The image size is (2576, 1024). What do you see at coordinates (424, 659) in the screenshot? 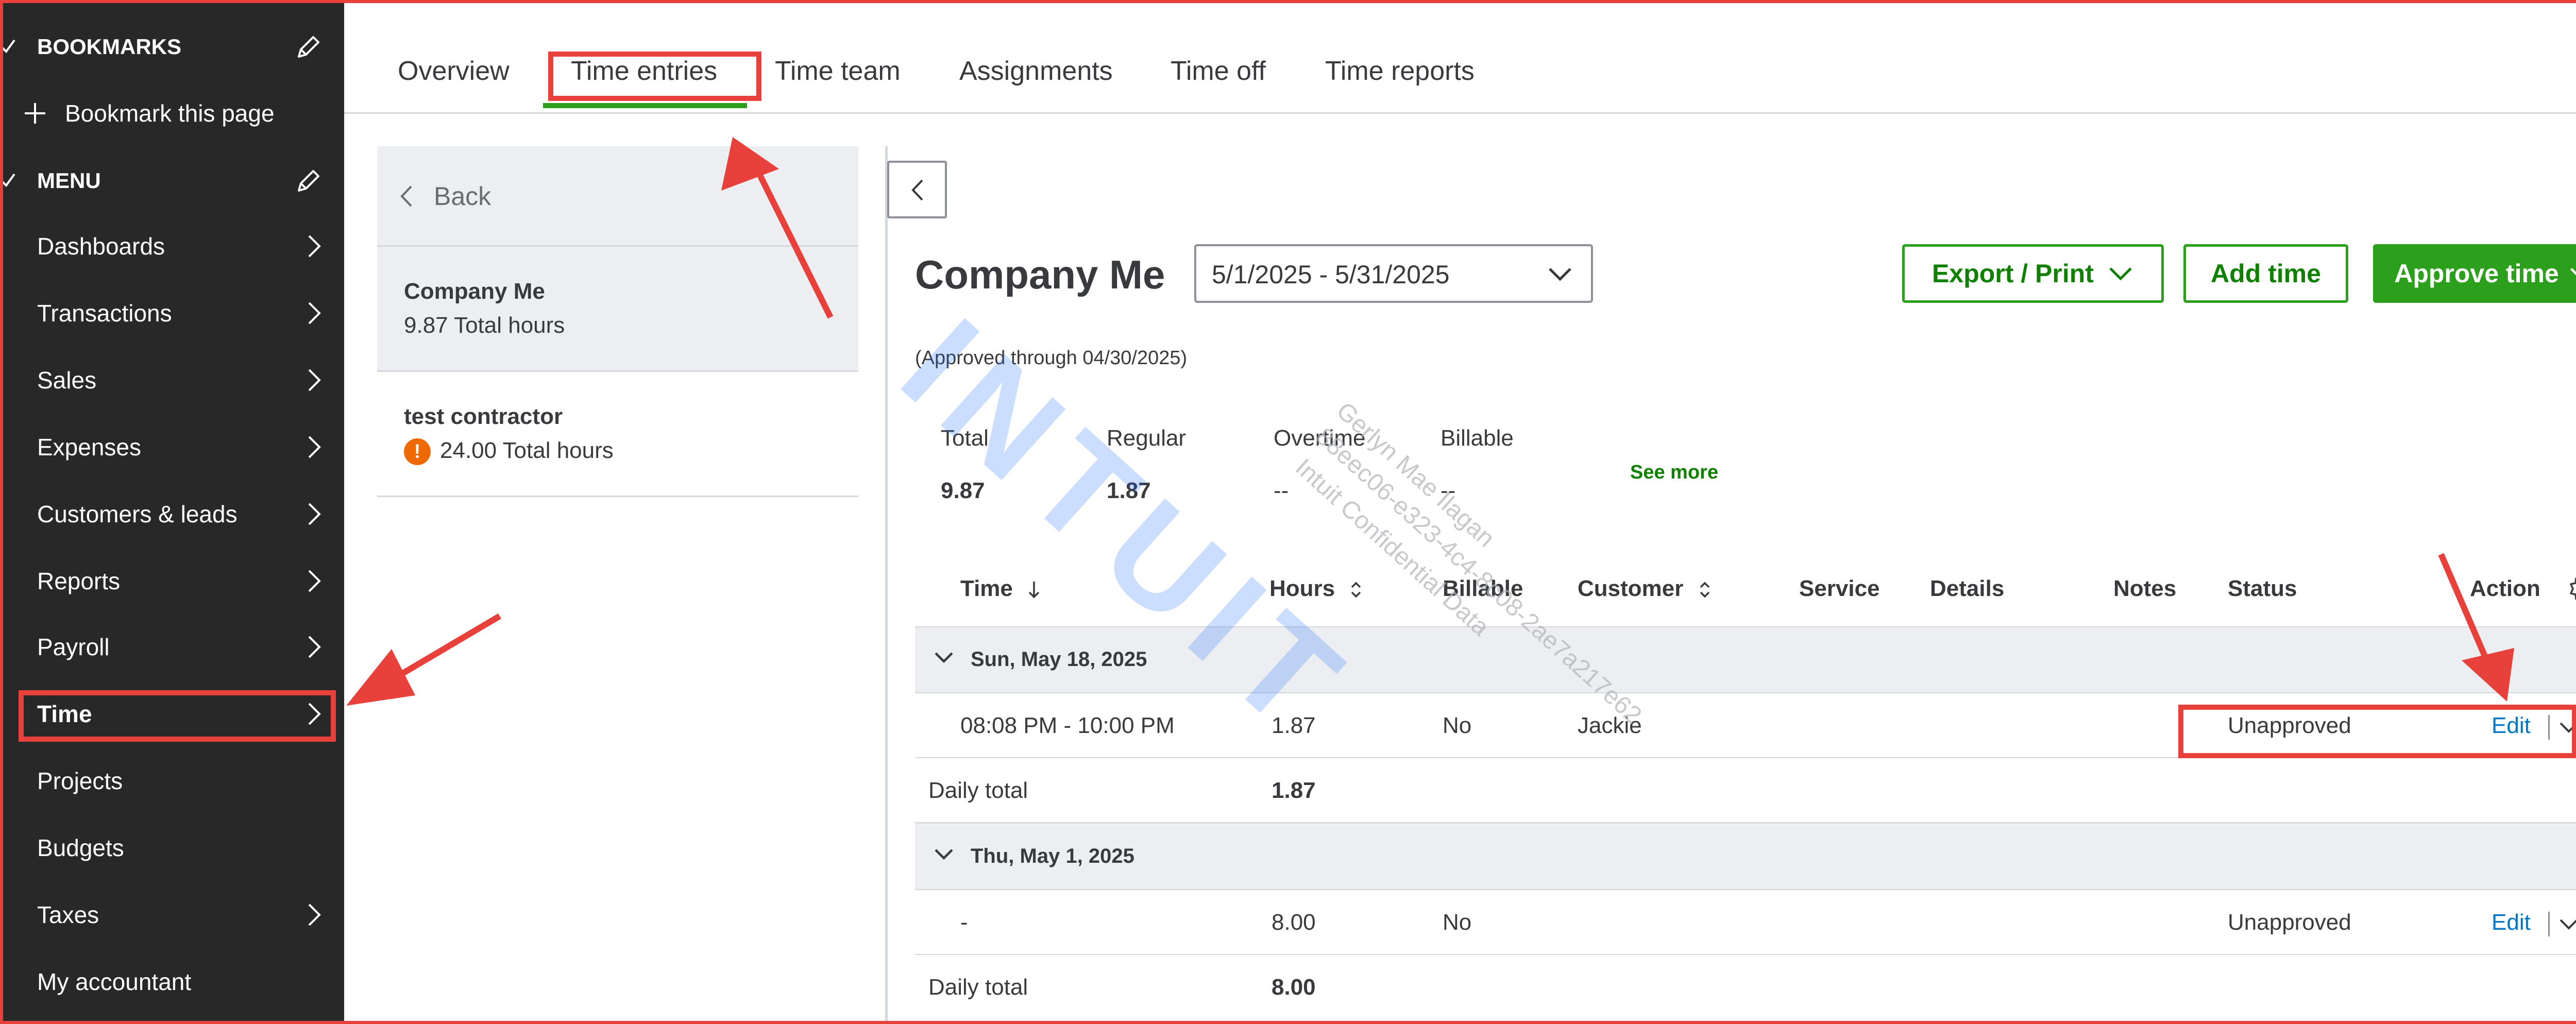
I see `arrow-to-time-menu` at bounding box center [424, 659].